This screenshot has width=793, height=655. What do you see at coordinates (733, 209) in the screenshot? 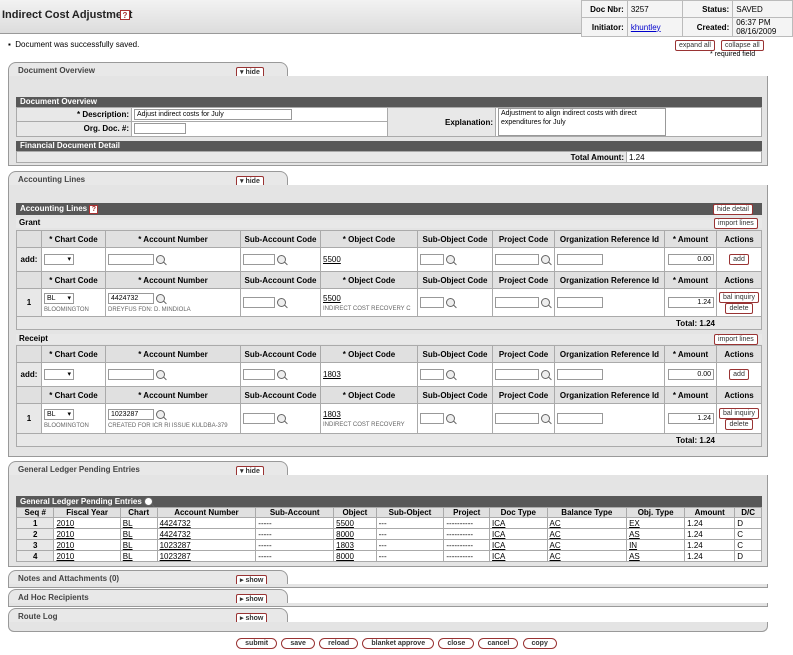
I see `hide-detail-button: hide detail` at bounding box center [733, 209].